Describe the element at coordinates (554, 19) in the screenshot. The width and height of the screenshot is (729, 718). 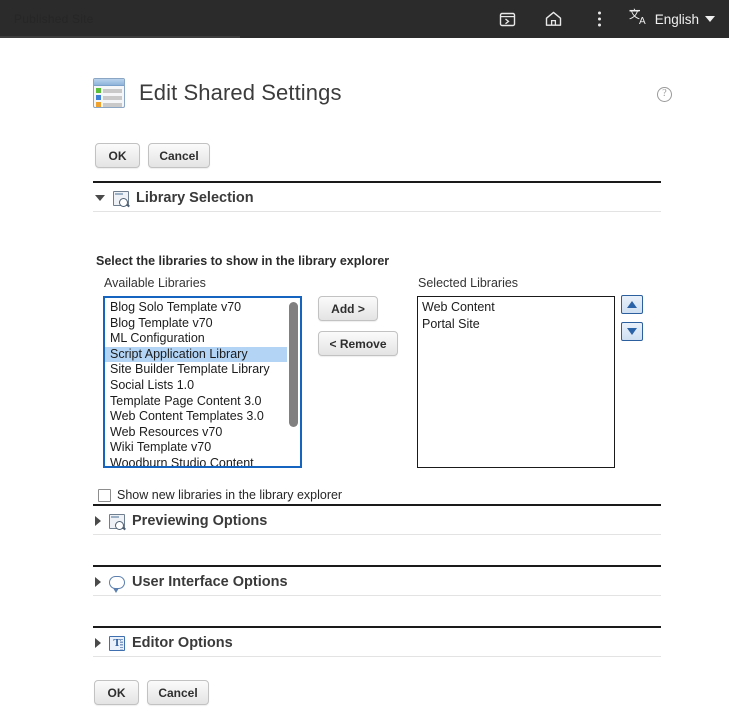
I see `home-icon` at that location.